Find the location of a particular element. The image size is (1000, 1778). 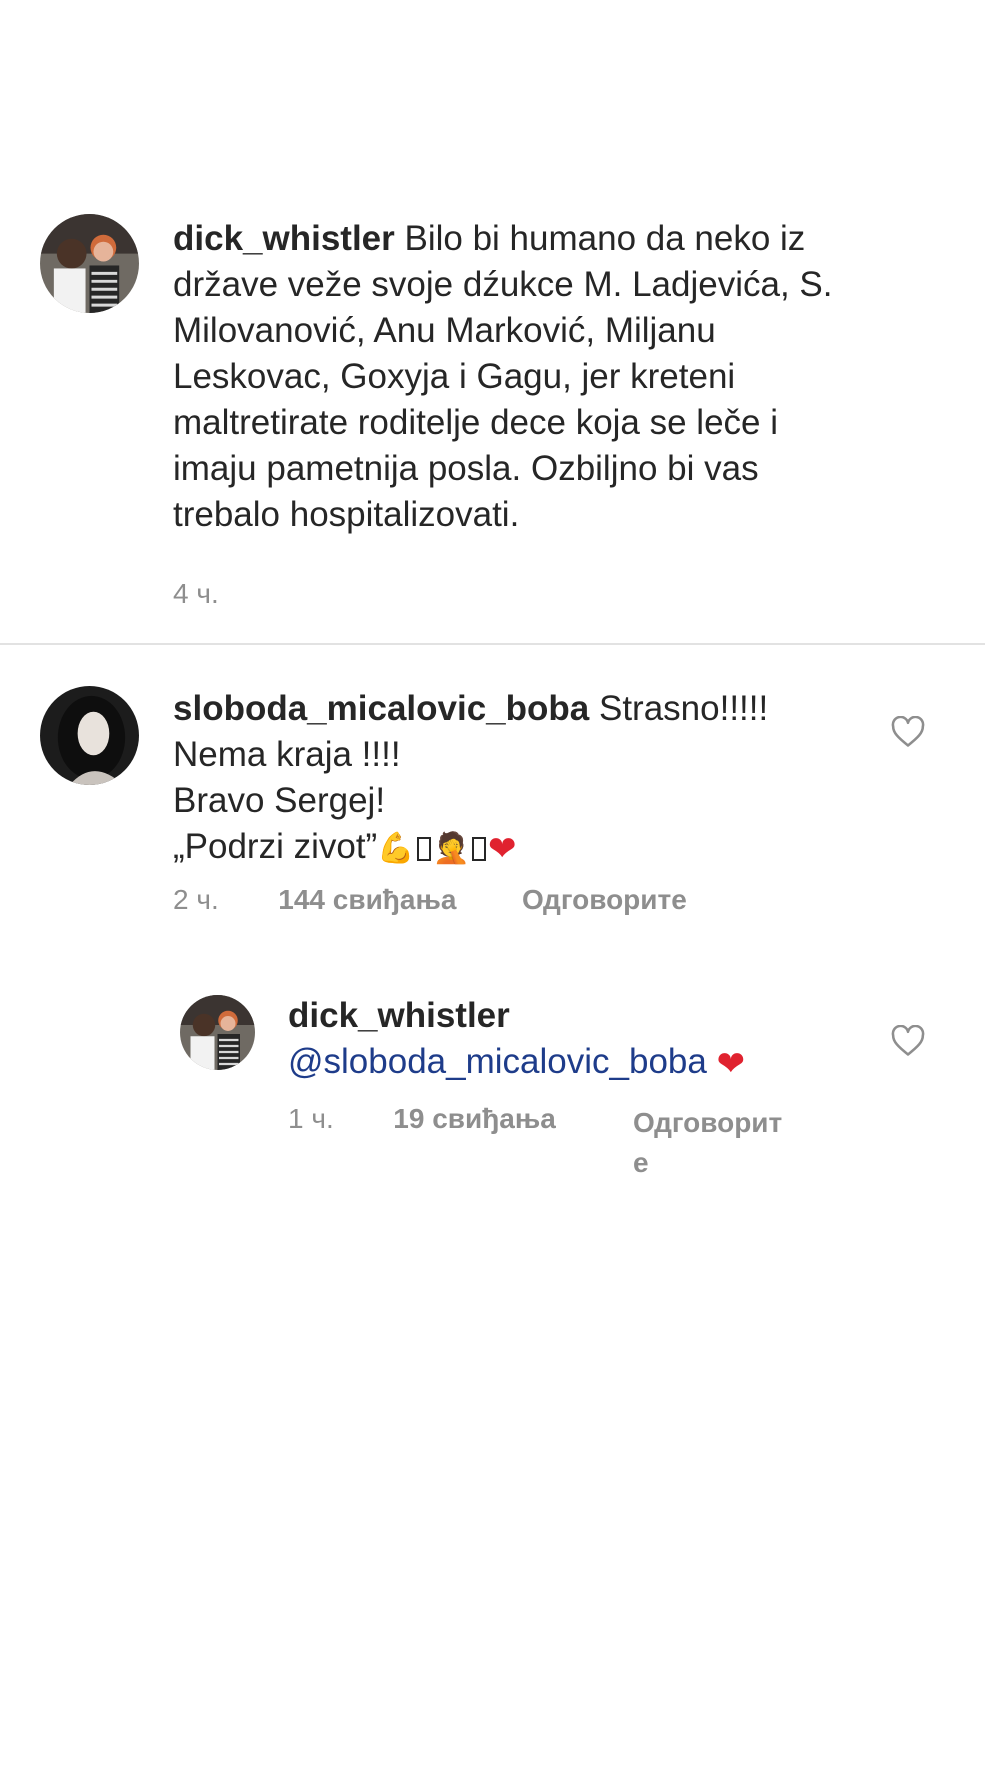

muscle-emoji-icon: 💪 is located at coordinates (396, 848).